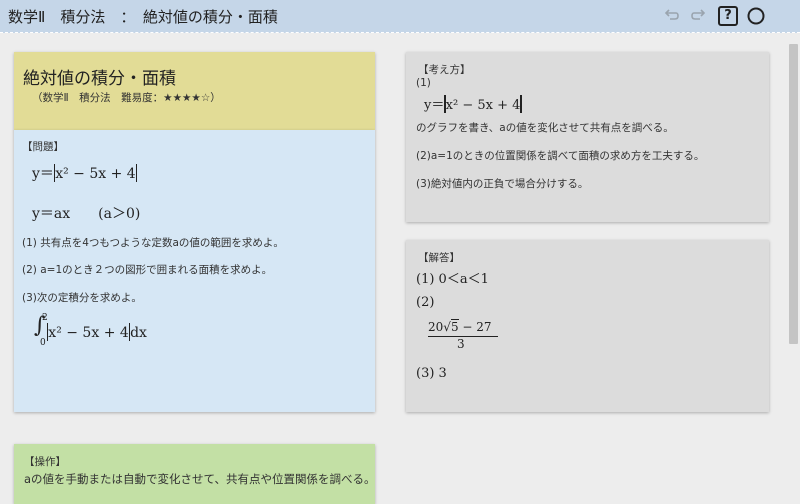 Image resolution: width=800 pixels, height=504 pixels. Describe the element at coordinates (200, 479) in the screenshot. I see `operation-text: aの値を手動または自動で変化させて、共有点や位置関係を調べる。` at that location.